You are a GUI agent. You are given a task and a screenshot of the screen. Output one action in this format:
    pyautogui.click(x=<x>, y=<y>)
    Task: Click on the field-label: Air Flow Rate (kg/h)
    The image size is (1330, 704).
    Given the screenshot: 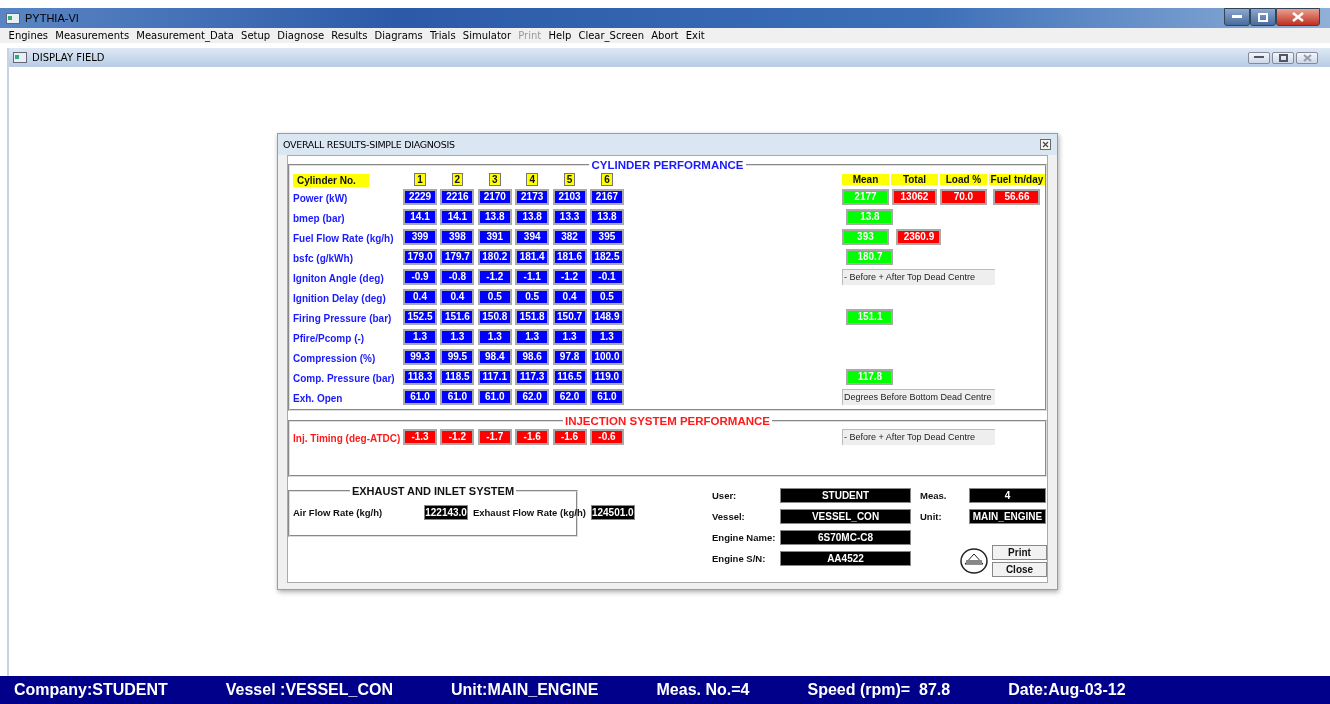 What is the action you would take?
    pyautogui.click(x=338, y=512)
    